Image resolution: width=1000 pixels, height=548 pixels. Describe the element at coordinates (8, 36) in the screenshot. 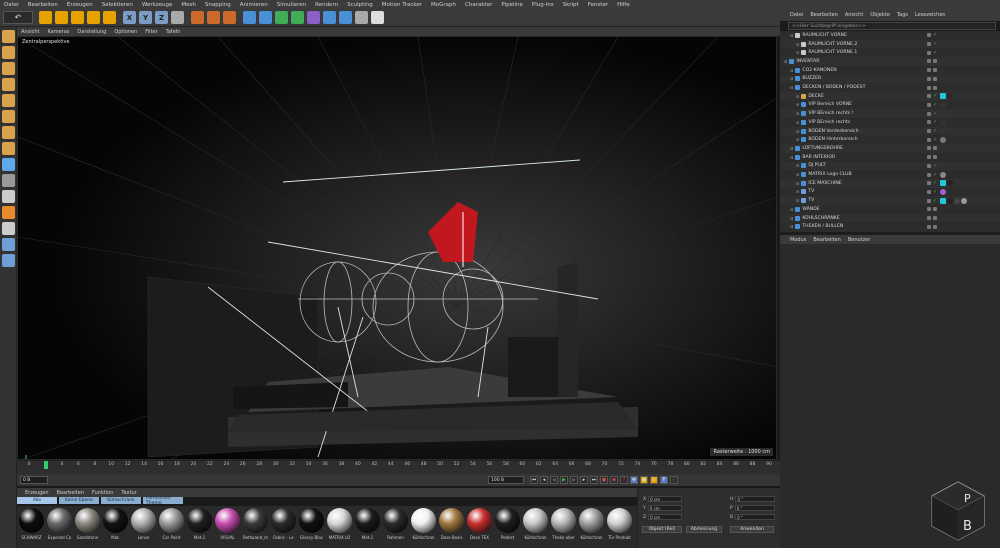

I see `make-editable-icon` at that location.